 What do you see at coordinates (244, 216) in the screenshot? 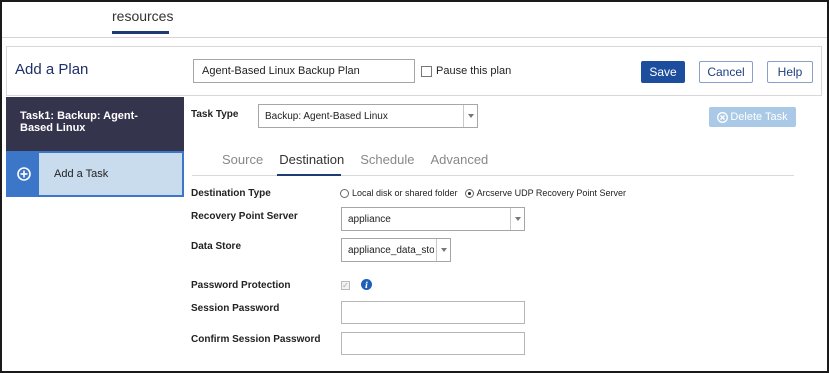
I see `recovery-point-server-label: Recovery Point Server` at bounding box center [244, 216].